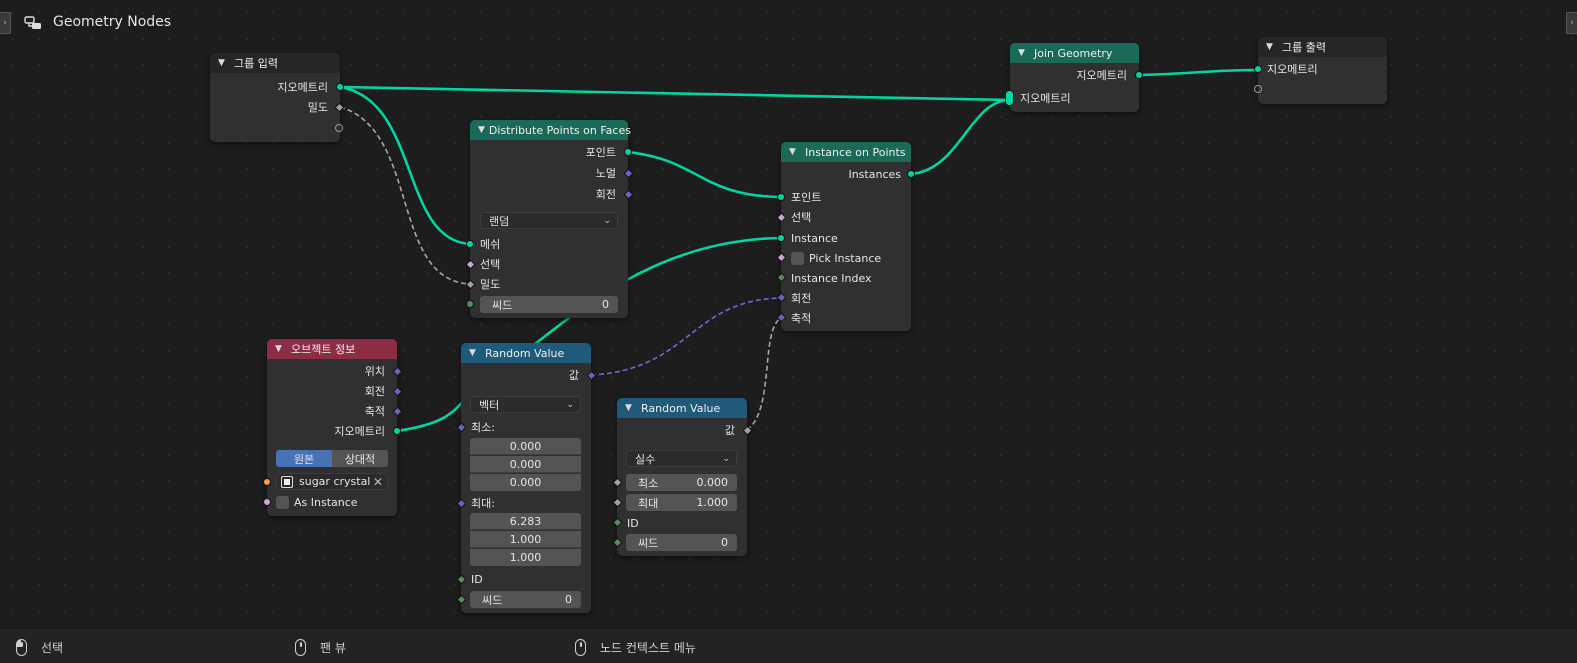 The height and width of the screenshot is (663, 1577). I want to click on socket-as-instance-in, so click(267, 502).